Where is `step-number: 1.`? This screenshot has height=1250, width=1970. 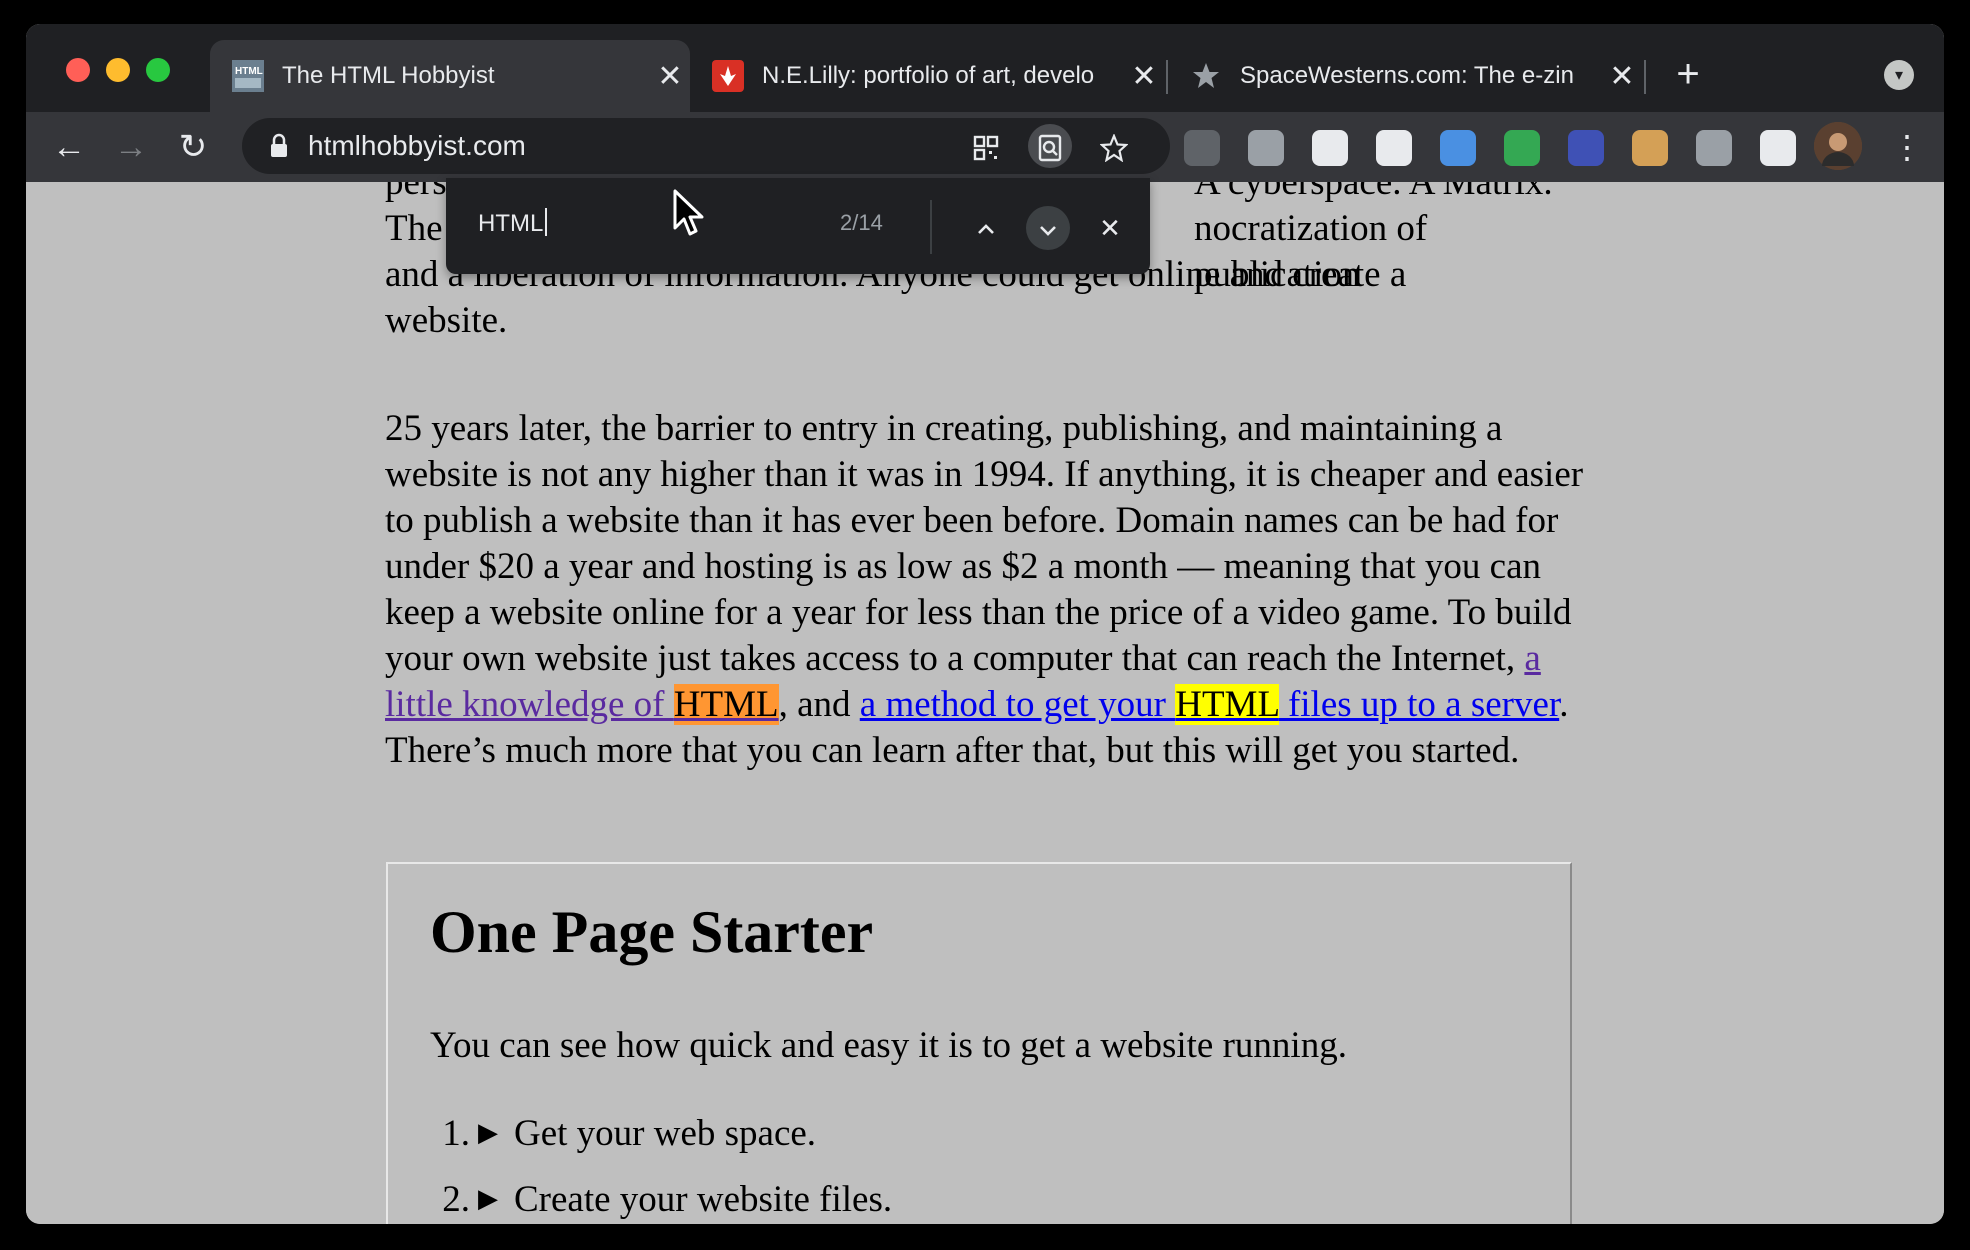 step-number: 1. is located at coordinates (456, 1133).